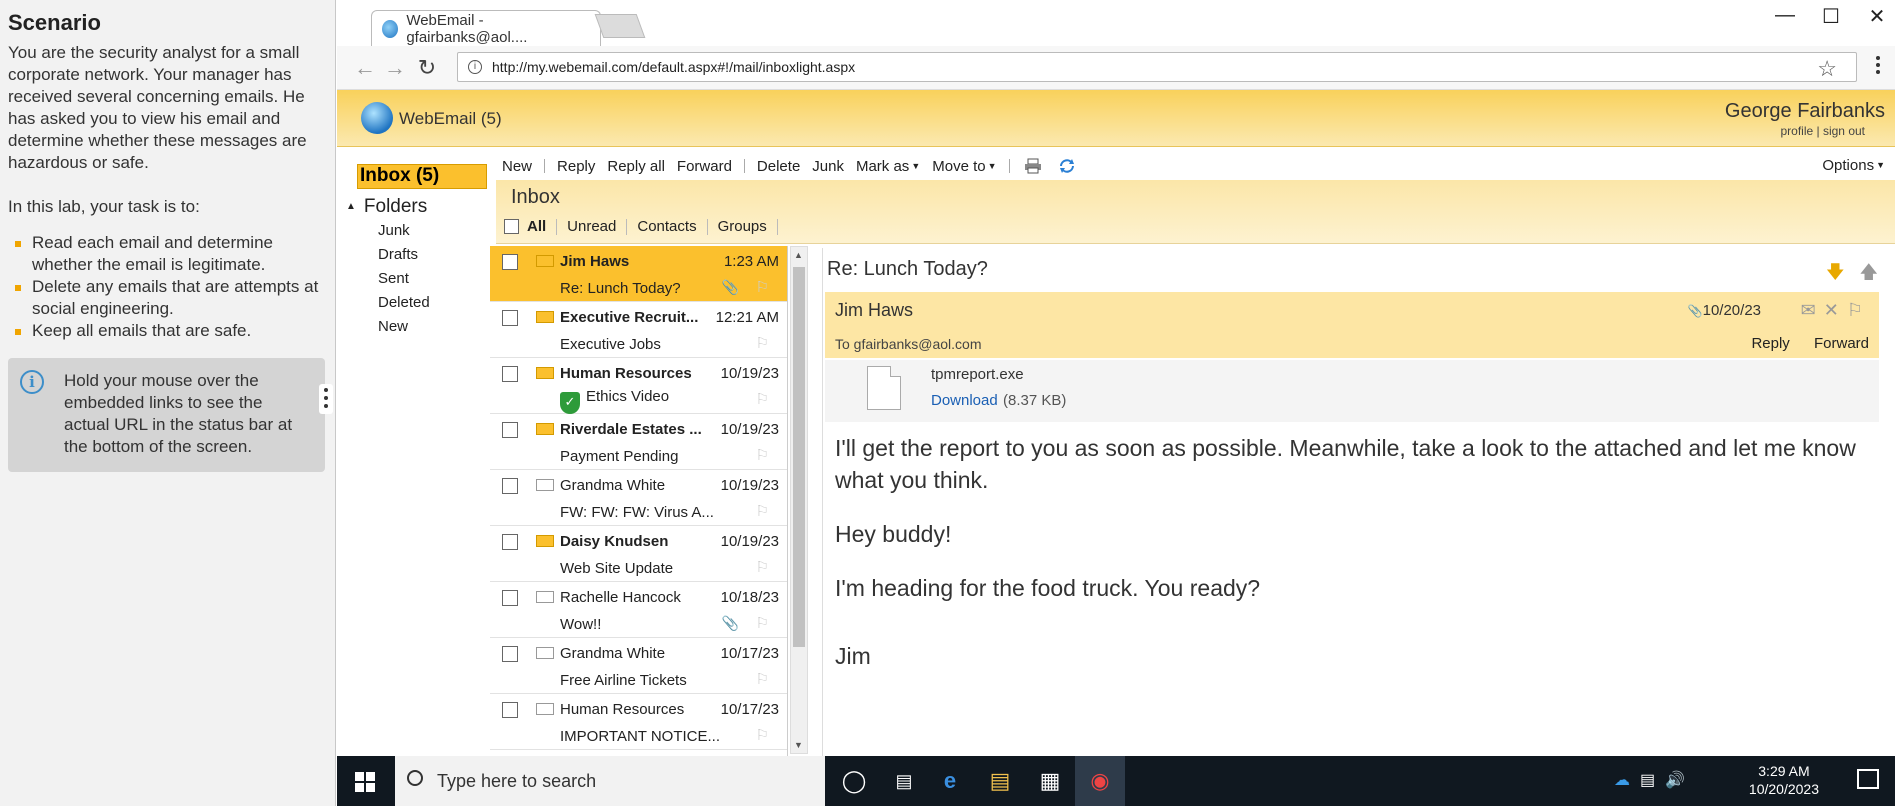 The width and height of the screenshot is (1895, 806). I want to click on maximize-icon: ☐, so click(1831, 16).